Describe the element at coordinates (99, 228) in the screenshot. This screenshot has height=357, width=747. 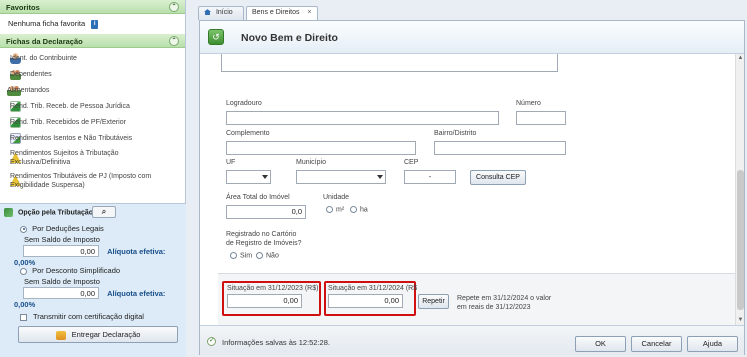
I see `radio-deducoes-legais: Por Deduções Legais` at that location.